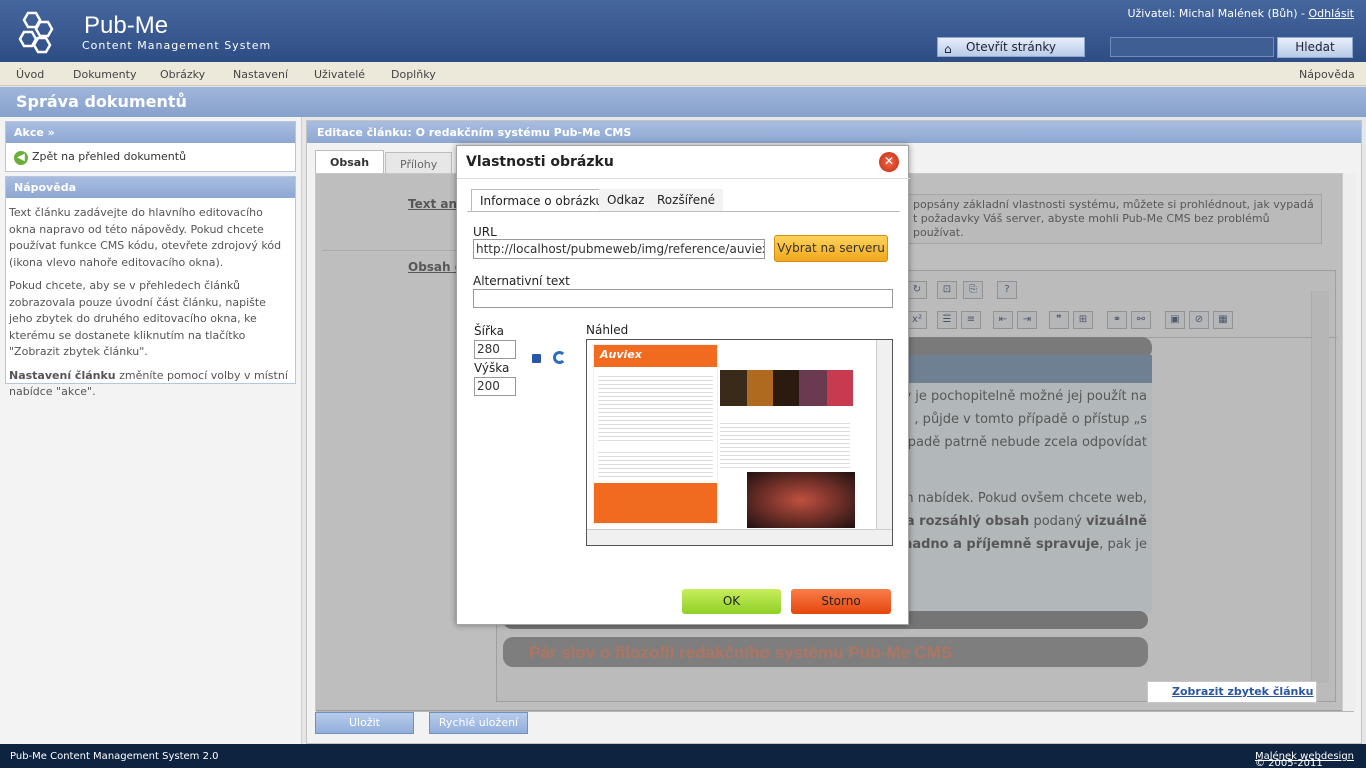 Image resolution: width=1366 pixels, height=768 pixels. Describe the element at coordinates (260, 74) in the screenshot. I see `menu-item-nastaveni: Nastavení` at that location.